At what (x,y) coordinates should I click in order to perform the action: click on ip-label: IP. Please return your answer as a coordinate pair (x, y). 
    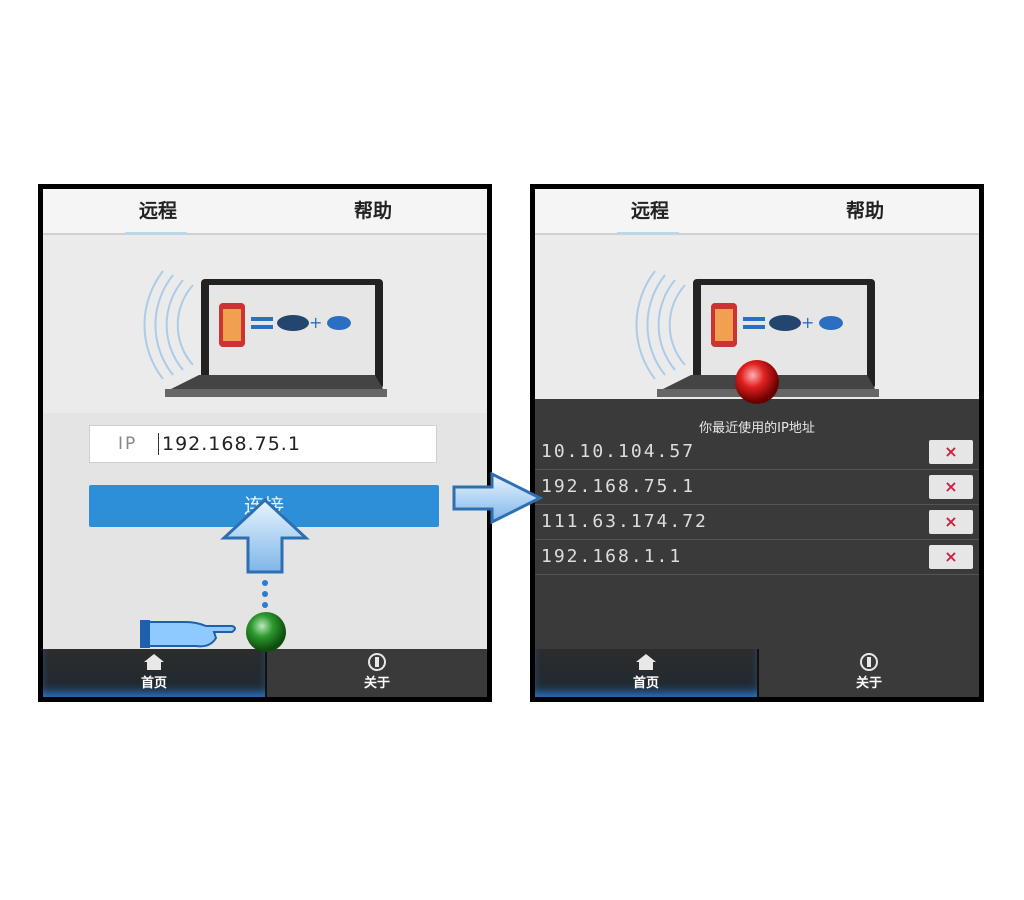
    Looking at the image, I should click on (128, 444).